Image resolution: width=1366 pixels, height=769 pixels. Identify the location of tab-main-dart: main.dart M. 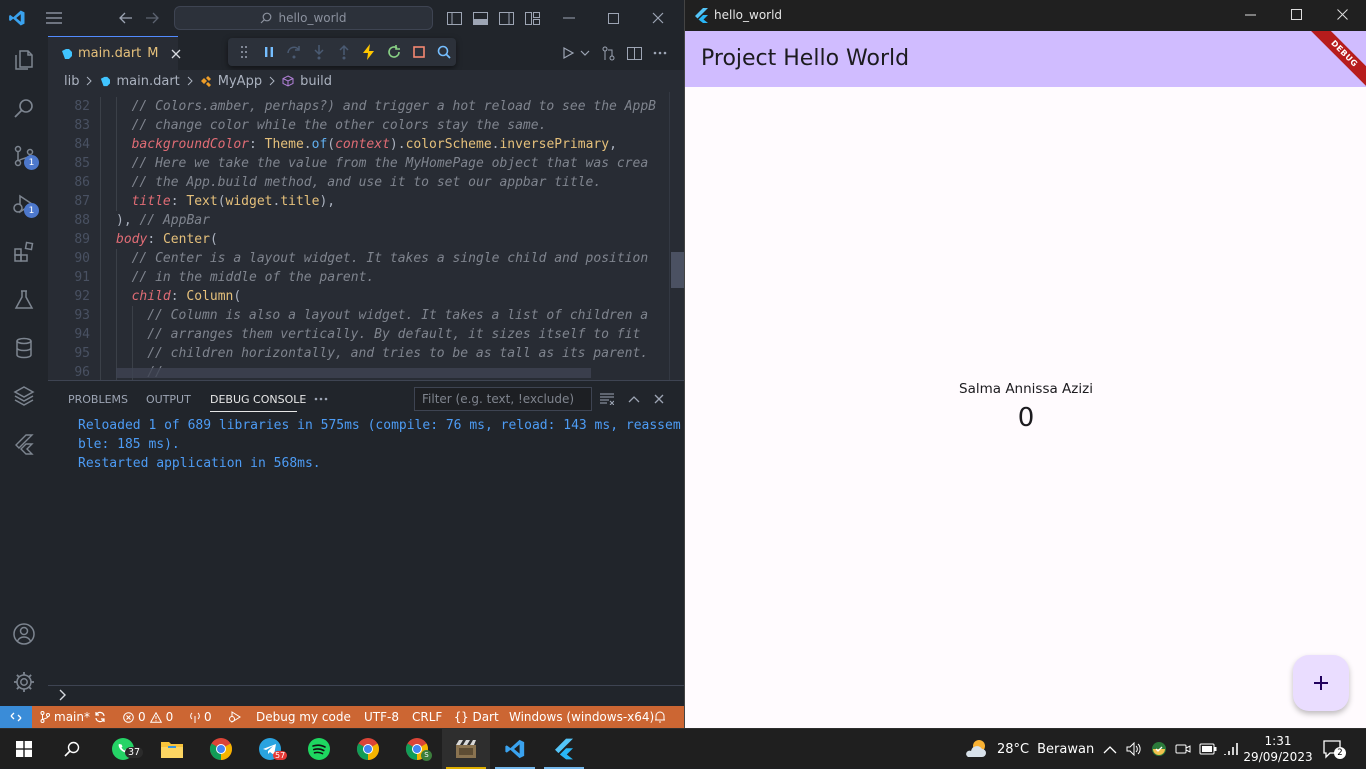
(114, 53).